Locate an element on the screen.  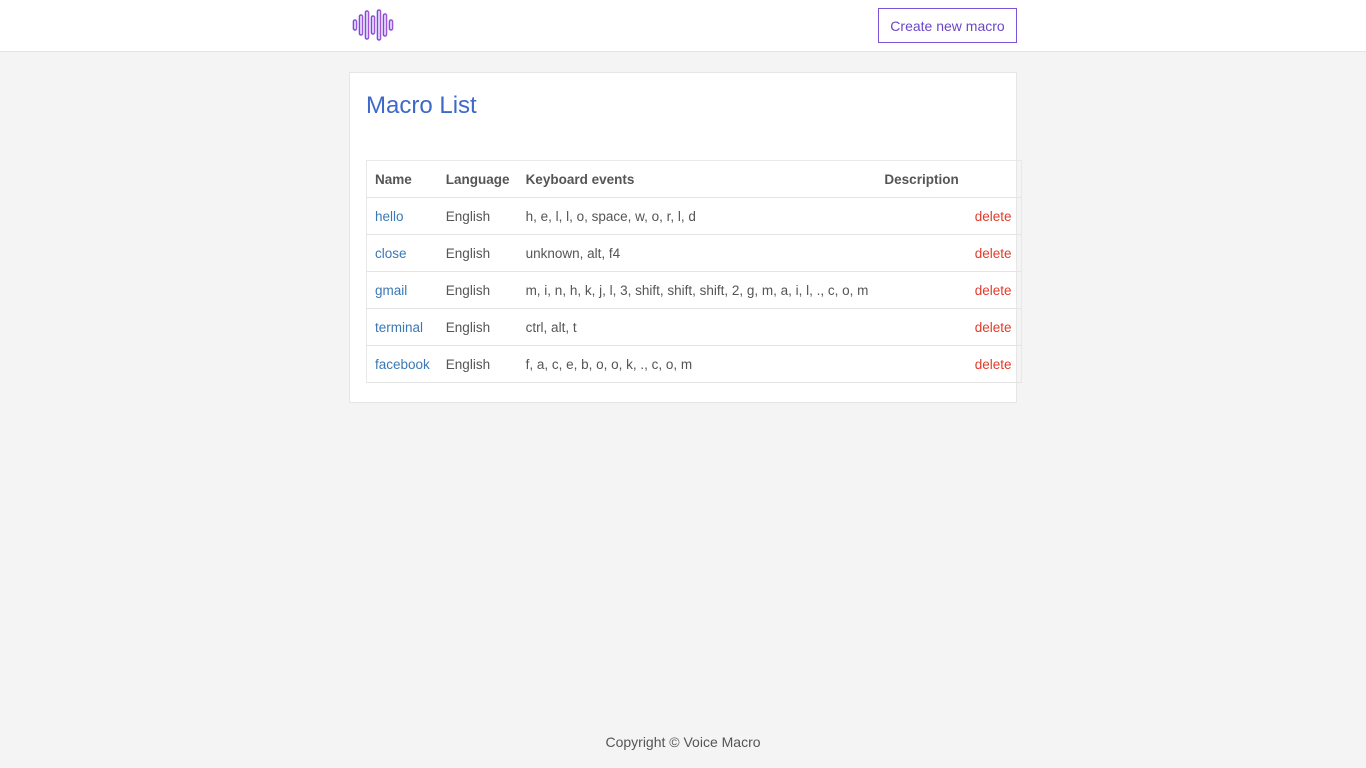
column-header-description: Description is located at coordinates (921, 179).